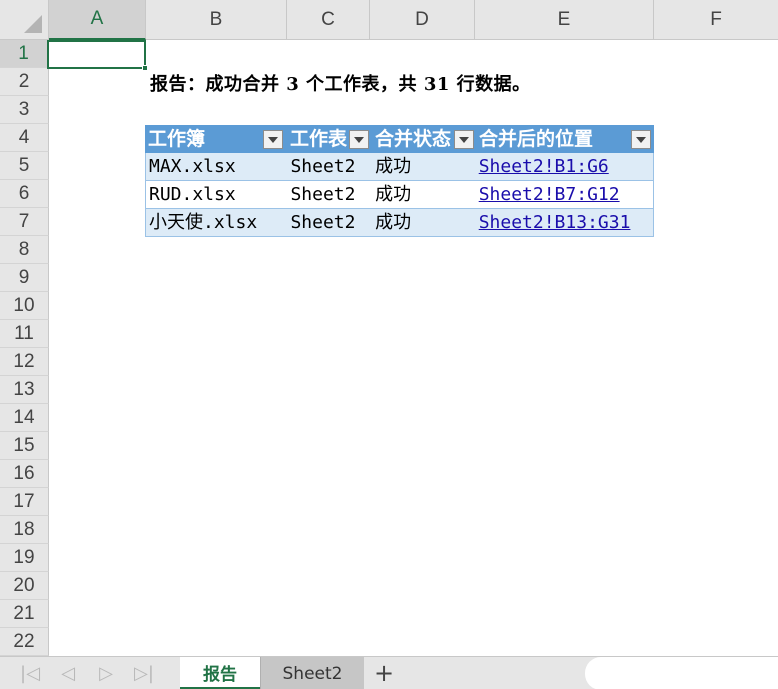 The width and height of the screenshot is (778, 689). Describe the element at coordinates (24, 110) in the screenshot. I see `row-header-3: 3` at that location.